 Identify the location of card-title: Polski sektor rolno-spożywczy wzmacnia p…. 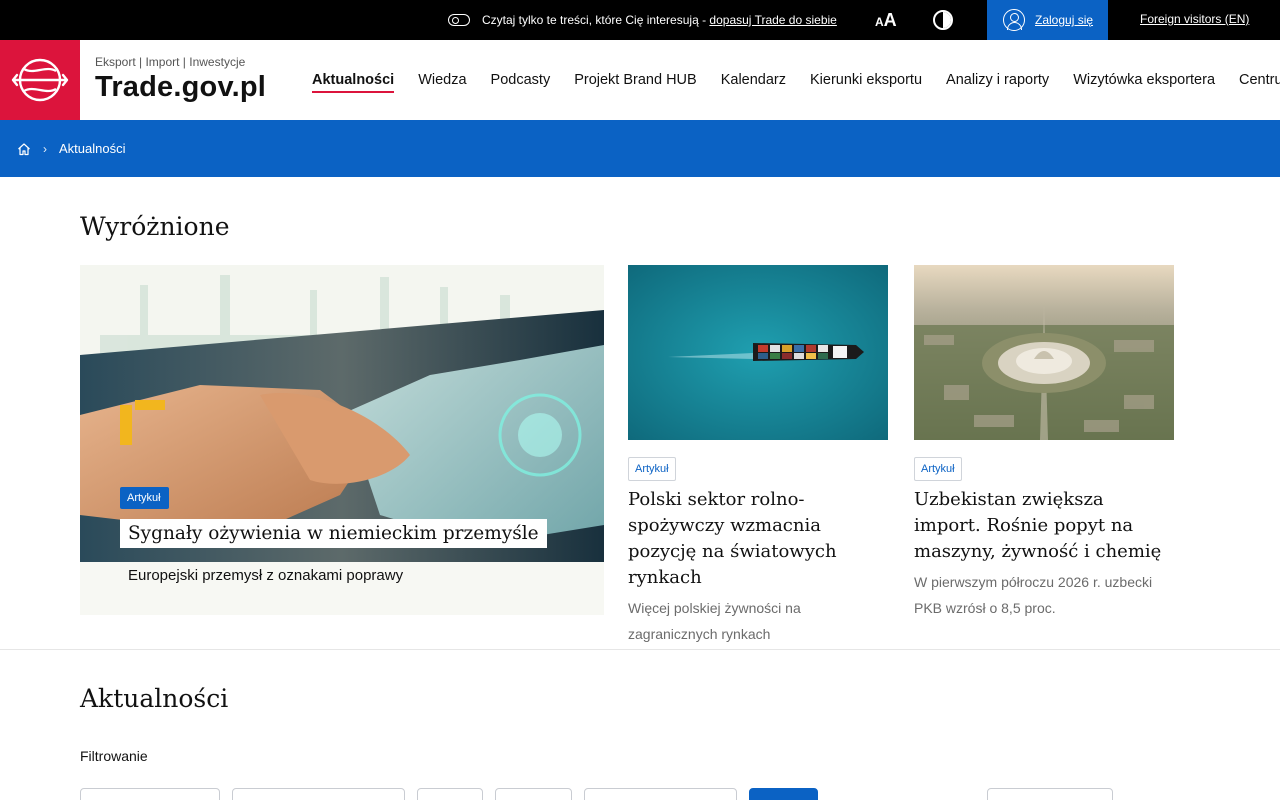
(758, 539).